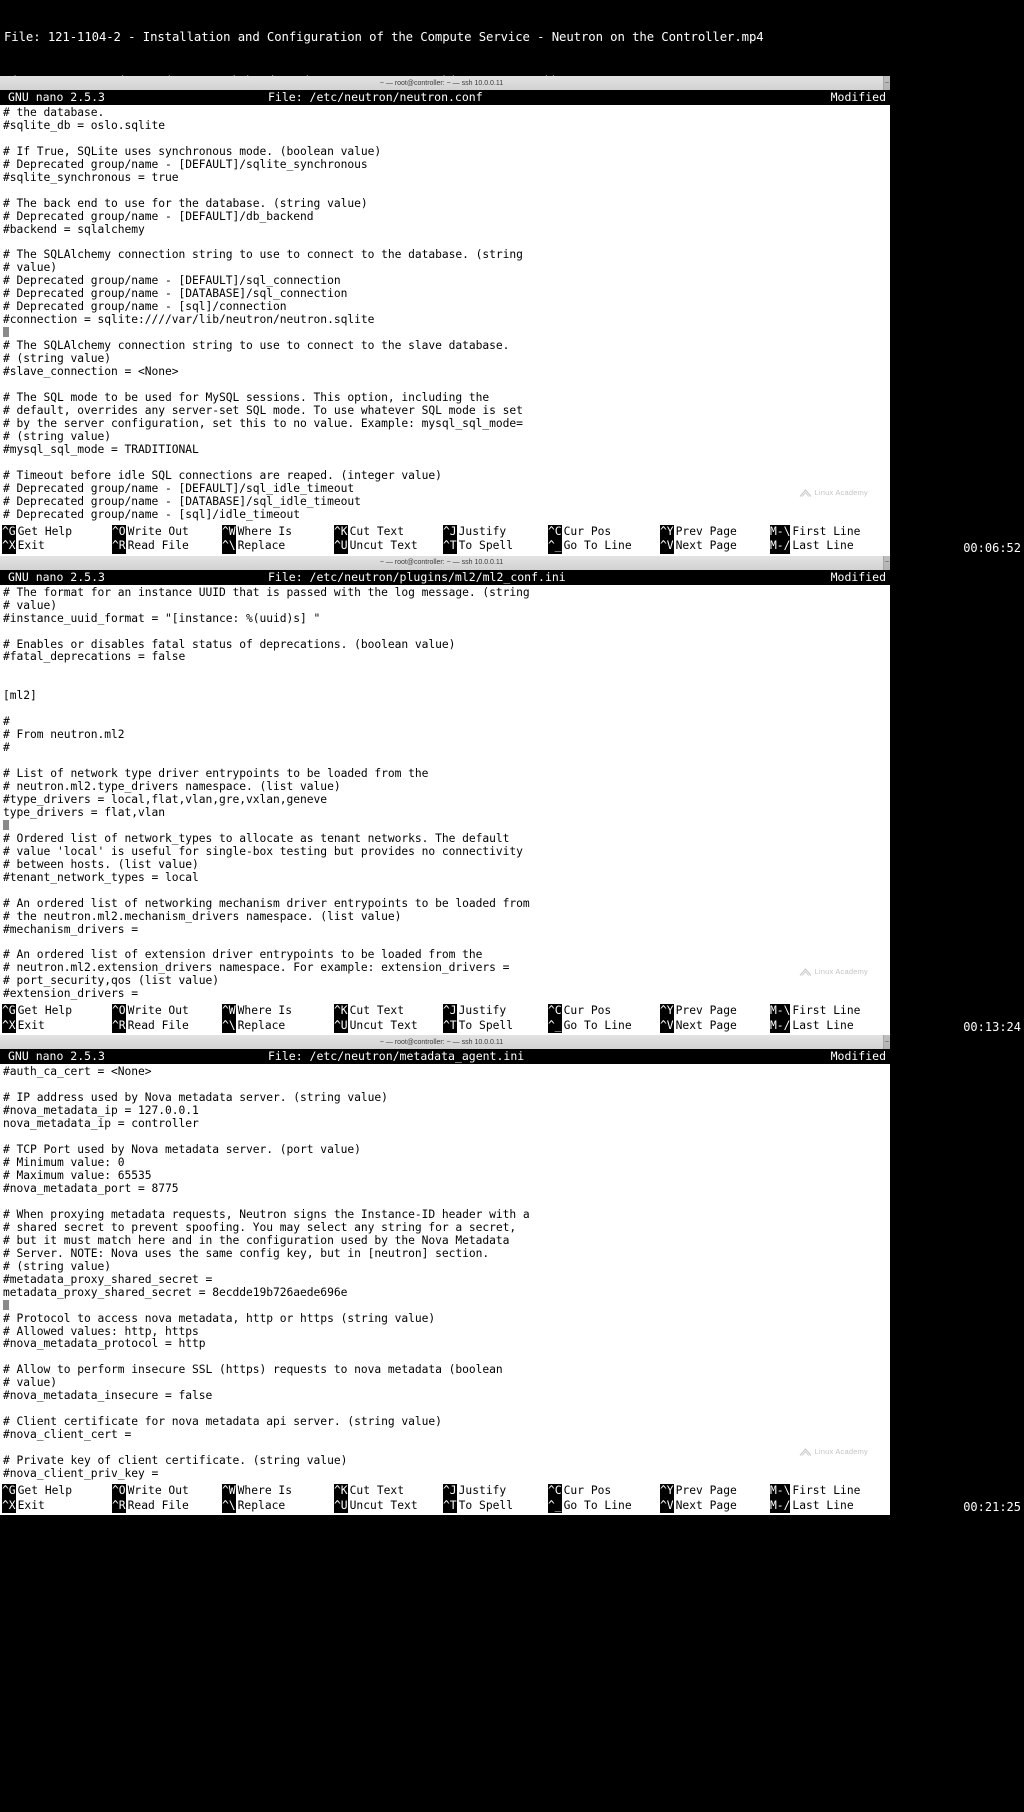  What do you see at coordinates (108, 1279) in the screenshot?
I see `nano-text-line: #metadata_proxy_shared_secret =` at bounding box center [108, 1279].